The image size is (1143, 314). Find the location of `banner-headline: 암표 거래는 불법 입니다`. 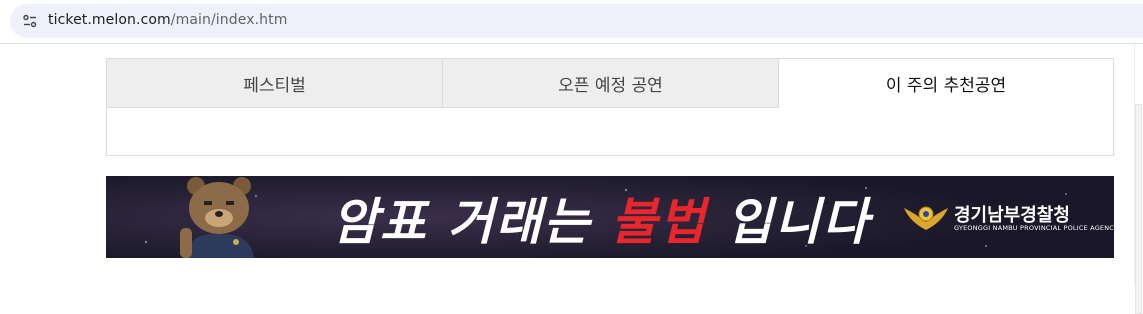

banner-headline: 암표 거래는 불법 입니다 is located at coordinates (601, 218).